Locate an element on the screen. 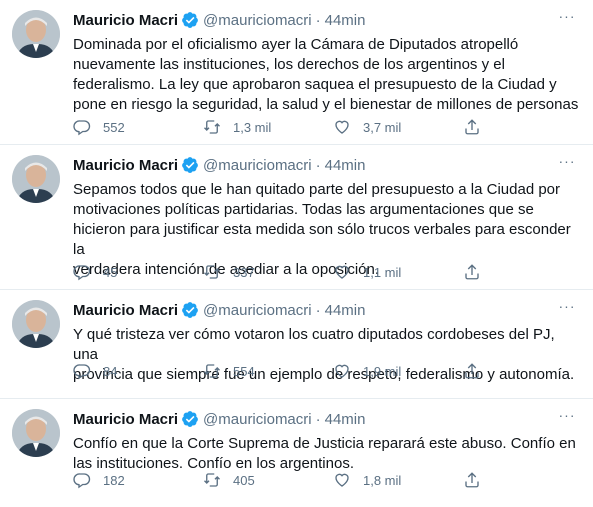 Image resolution: width=593 pixels, height=507 pixels. like-button: 3,7 mil is located at coordinates (398, 127).